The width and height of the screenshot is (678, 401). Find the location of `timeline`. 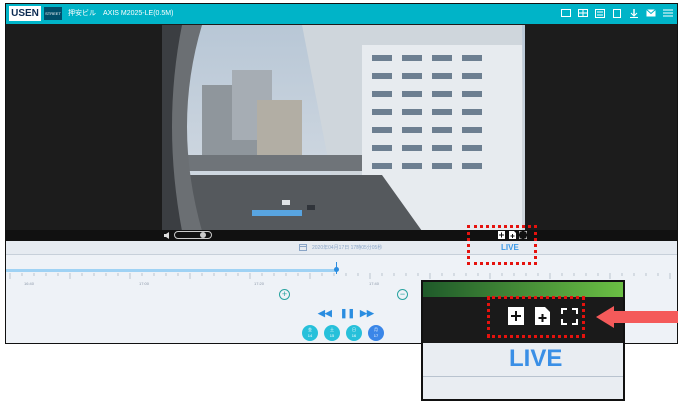

timeline is located at coordinates (341, 267).